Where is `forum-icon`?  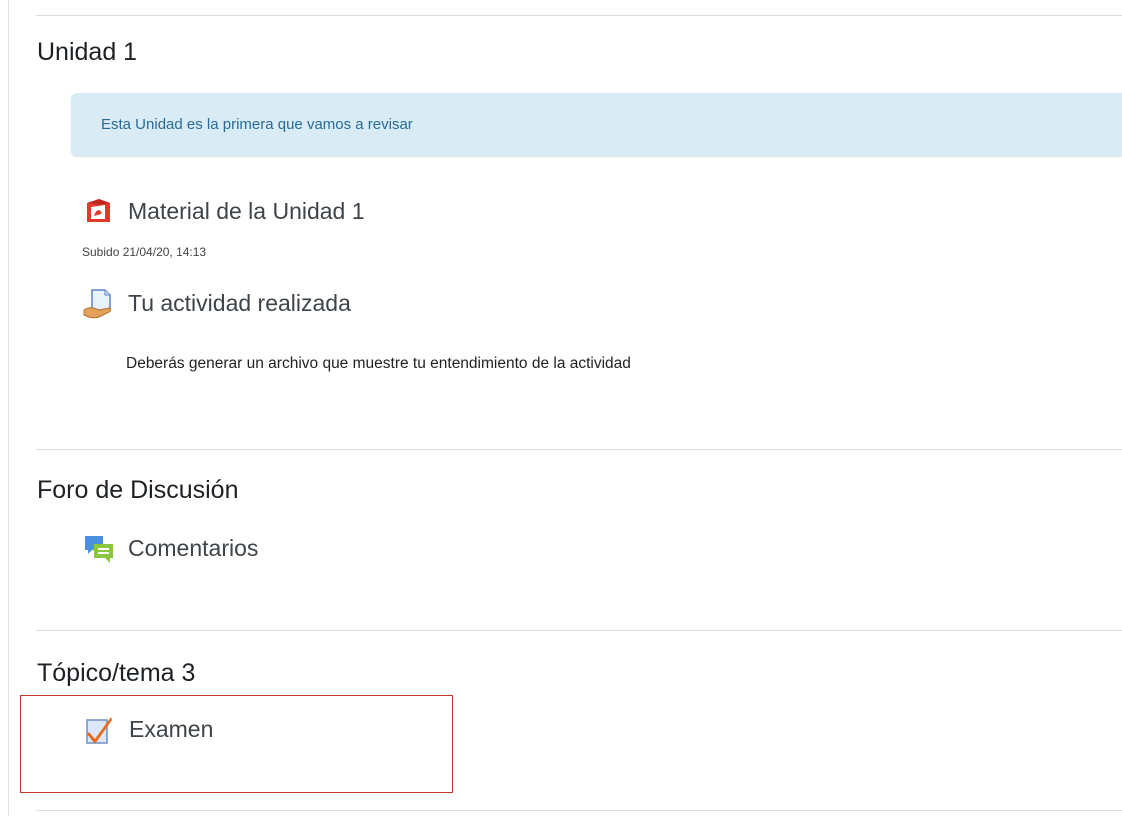
forum-icon is located at coordinates (98, 548).